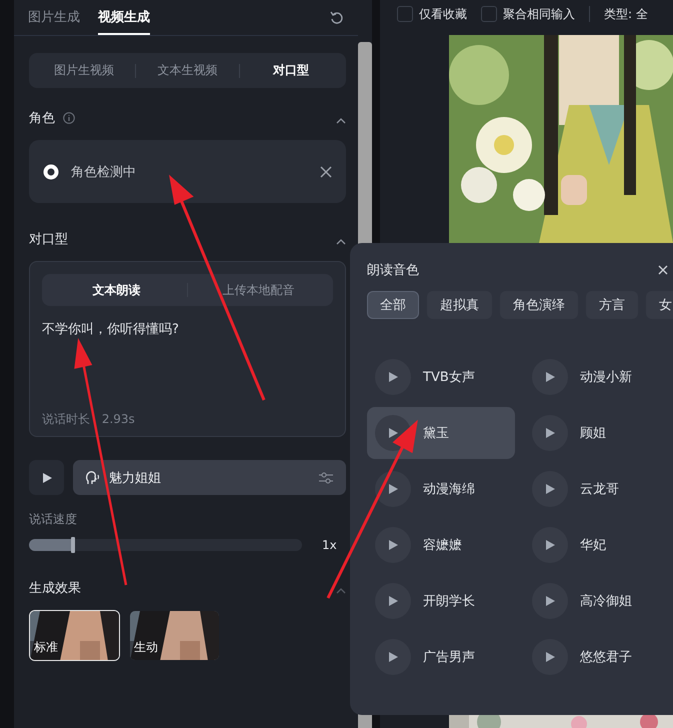 The height and width of the screenshot is (728, 673). What do you see at coordinates (124, 17) in the screenshot?
I see `tab: 视频生成` at bounding box center [124, 17].